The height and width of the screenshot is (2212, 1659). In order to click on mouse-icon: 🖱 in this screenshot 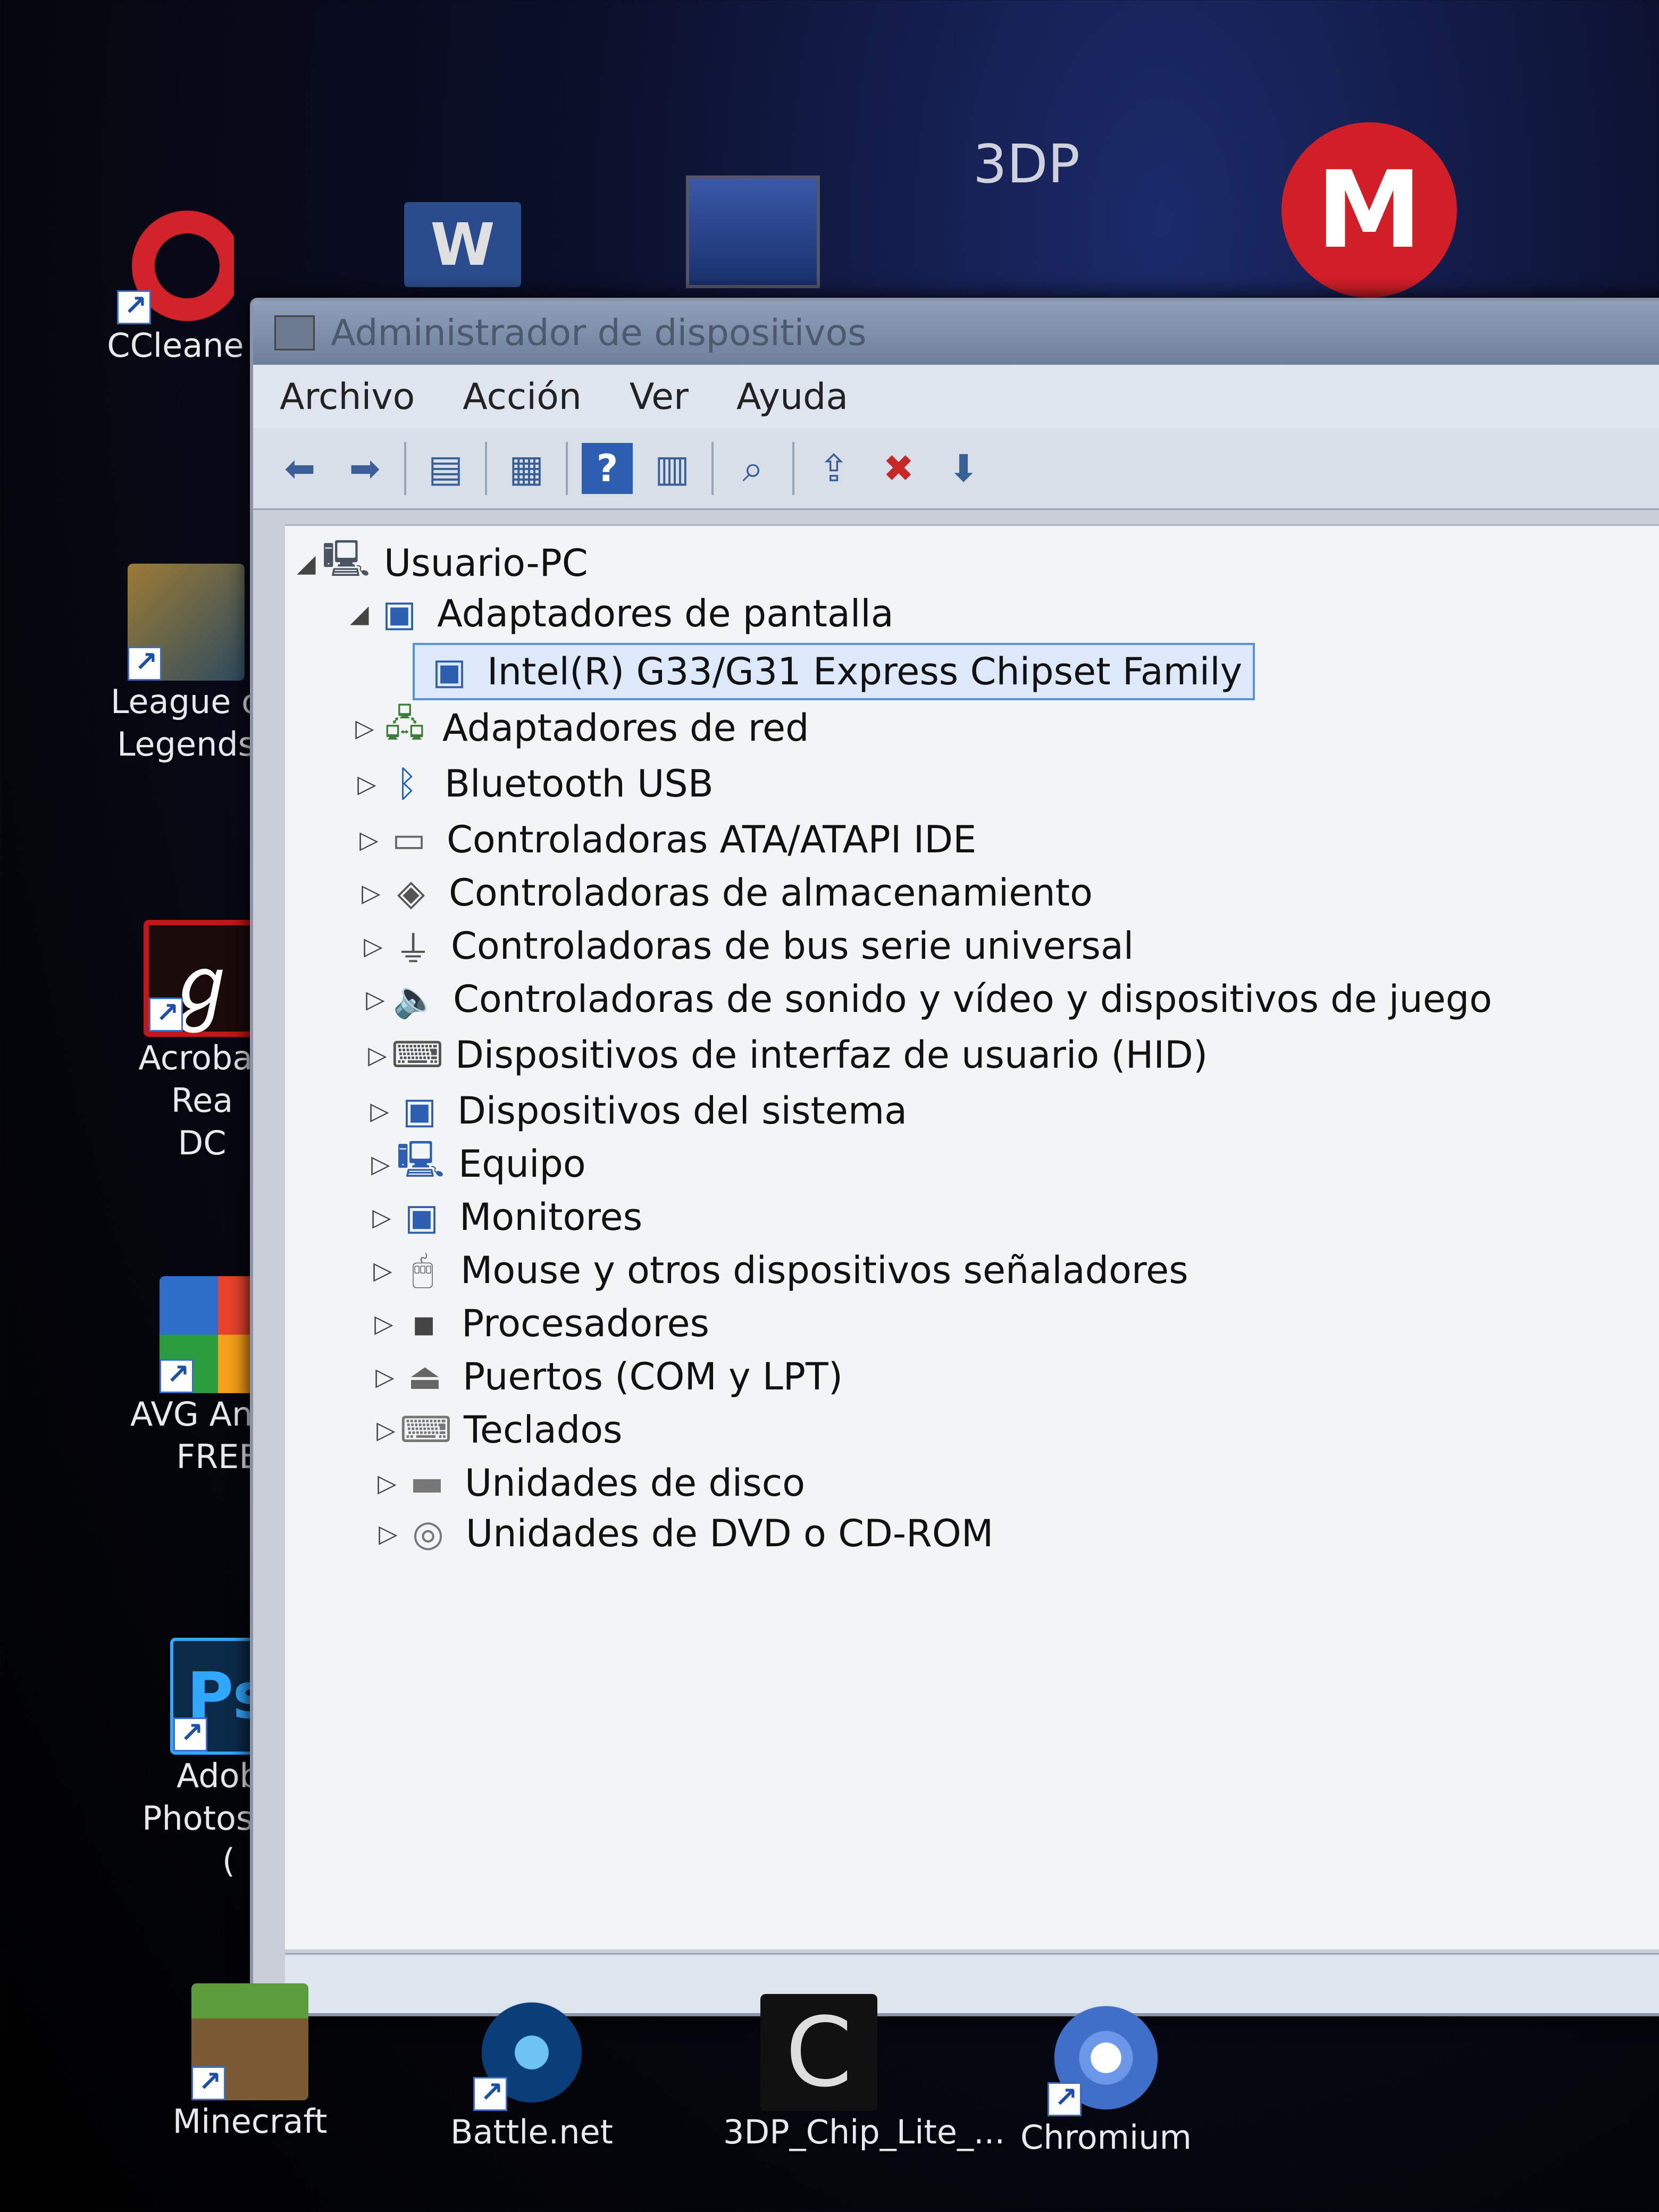, I will do `click(423, 1270)`.